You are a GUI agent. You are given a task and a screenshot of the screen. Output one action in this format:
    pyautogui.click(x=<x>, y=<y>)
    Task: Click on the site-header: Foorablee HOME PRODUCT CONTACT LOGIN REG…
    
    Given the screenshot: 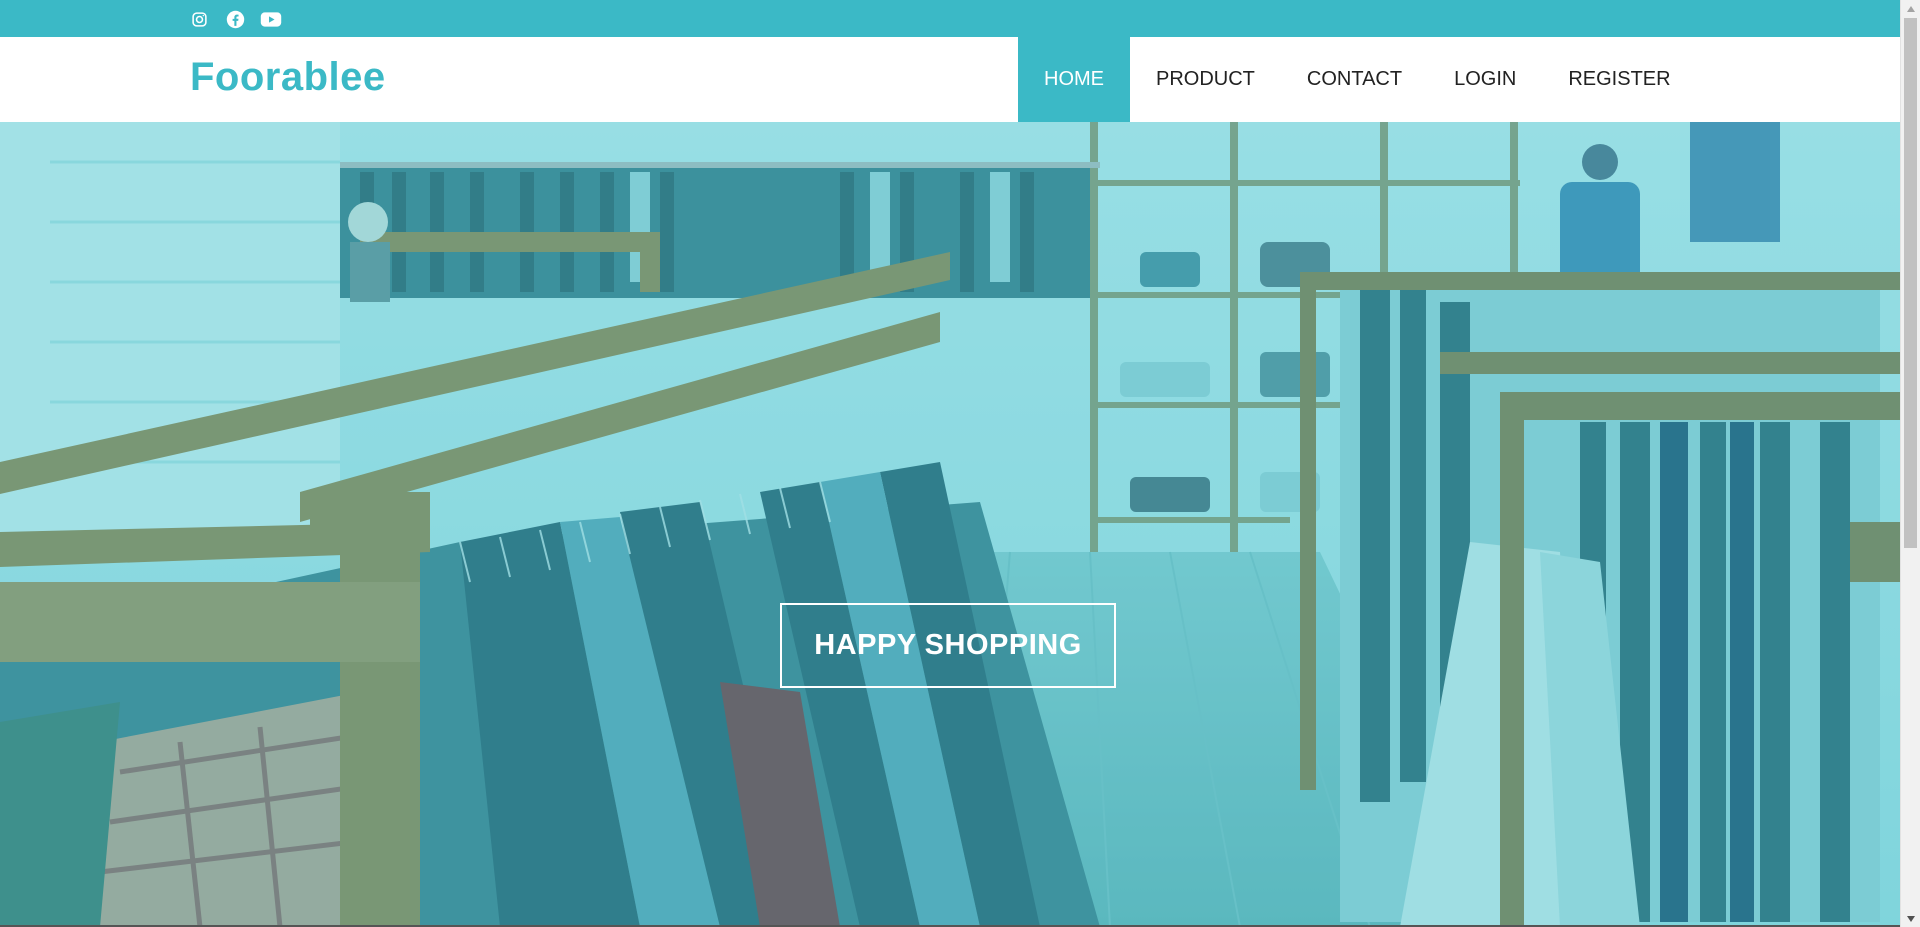 What is the action you would take?
    pyautogui.click(x=950, y=79)
    